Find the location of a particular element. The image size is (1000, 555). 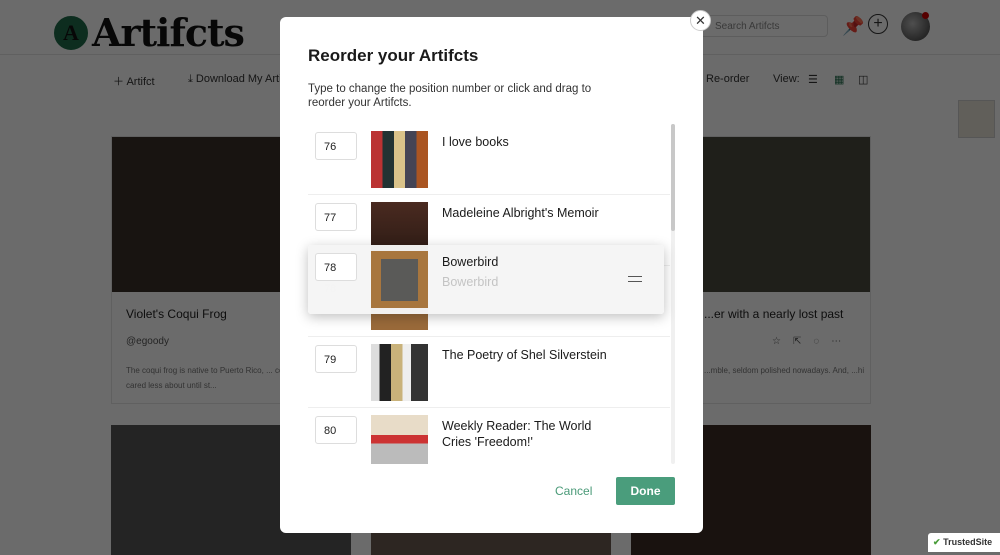

split-view-icon: ◫ is located at coordinates (863, 79).